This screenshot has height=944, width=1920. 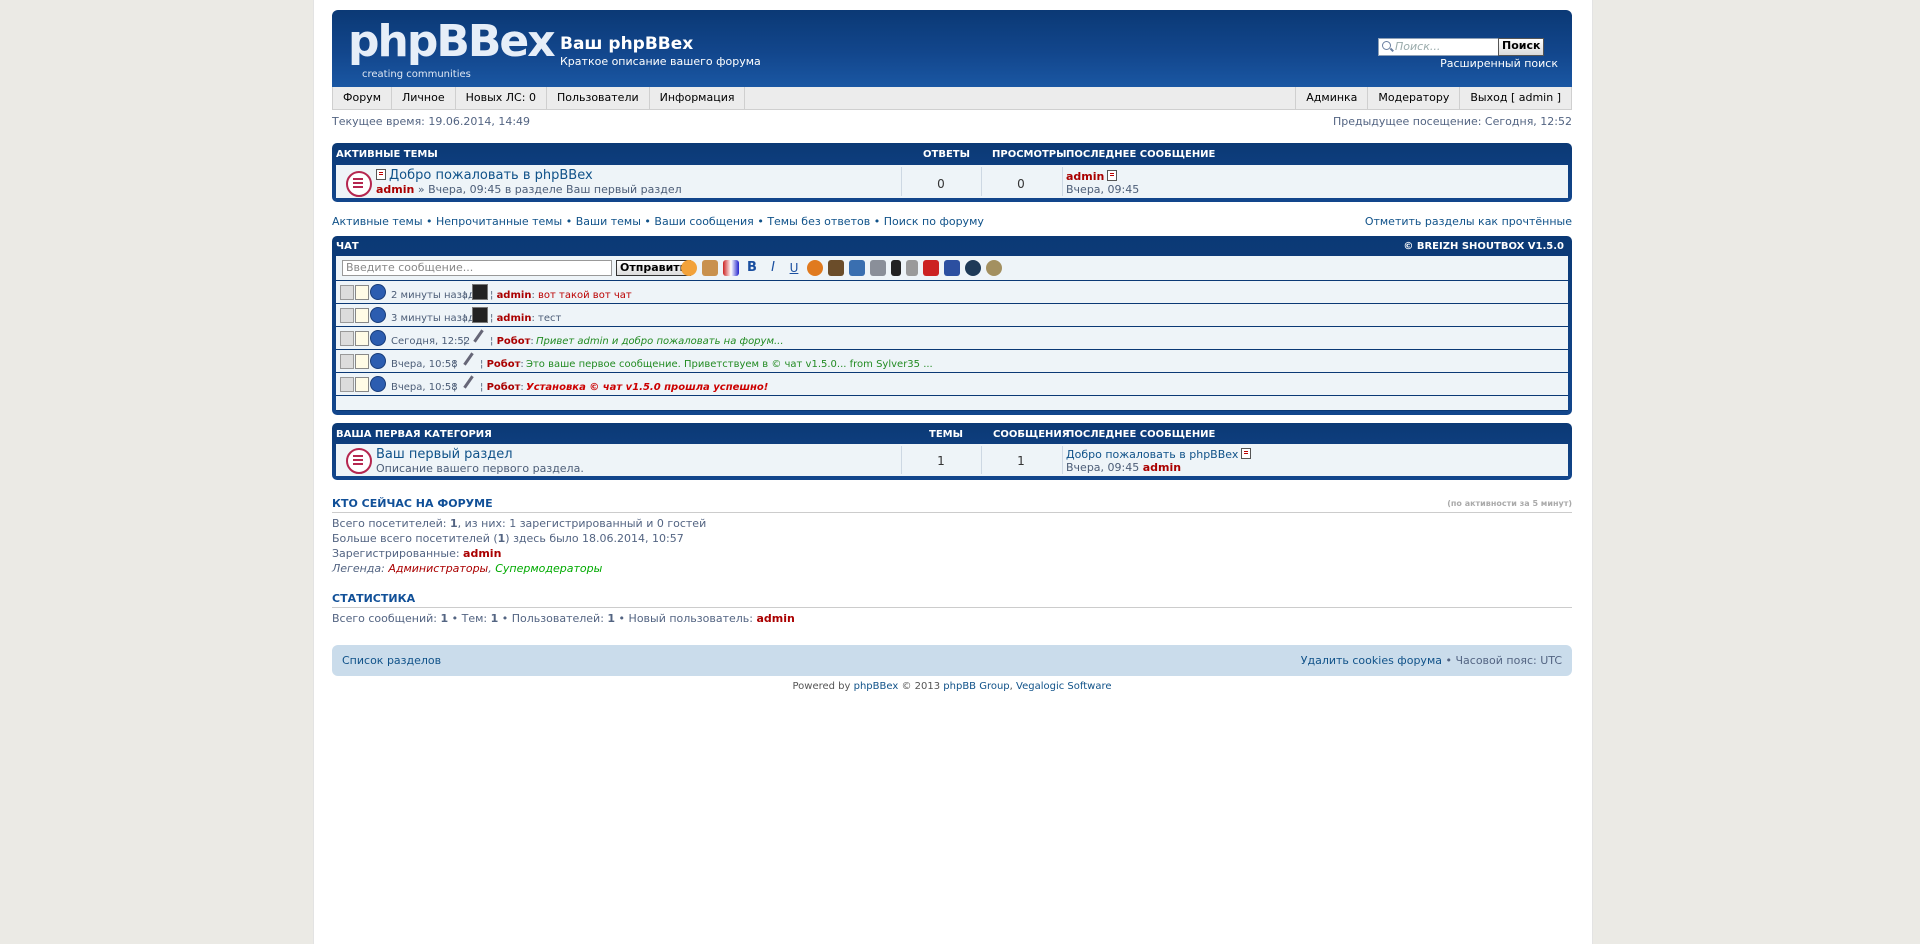 I want to click on italic-icon: I, so click(x=773, y=268).